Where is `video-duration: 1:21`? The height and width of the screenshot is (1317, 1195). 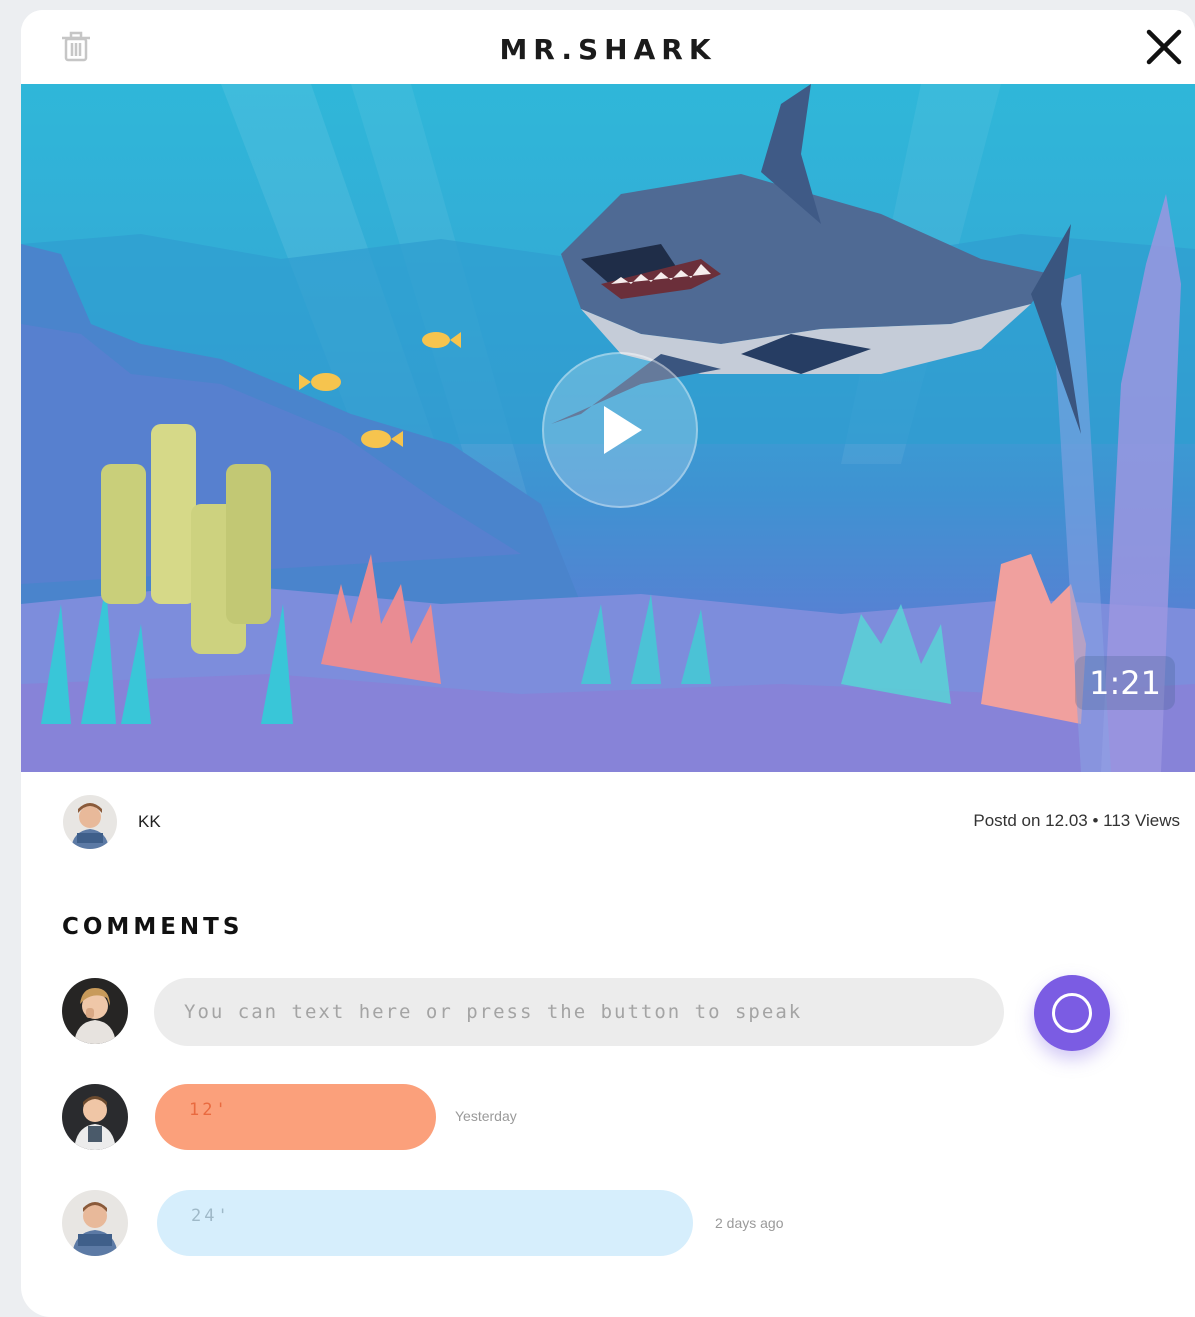
video-duration: 1:21 is located at coordinates (1125, 683).